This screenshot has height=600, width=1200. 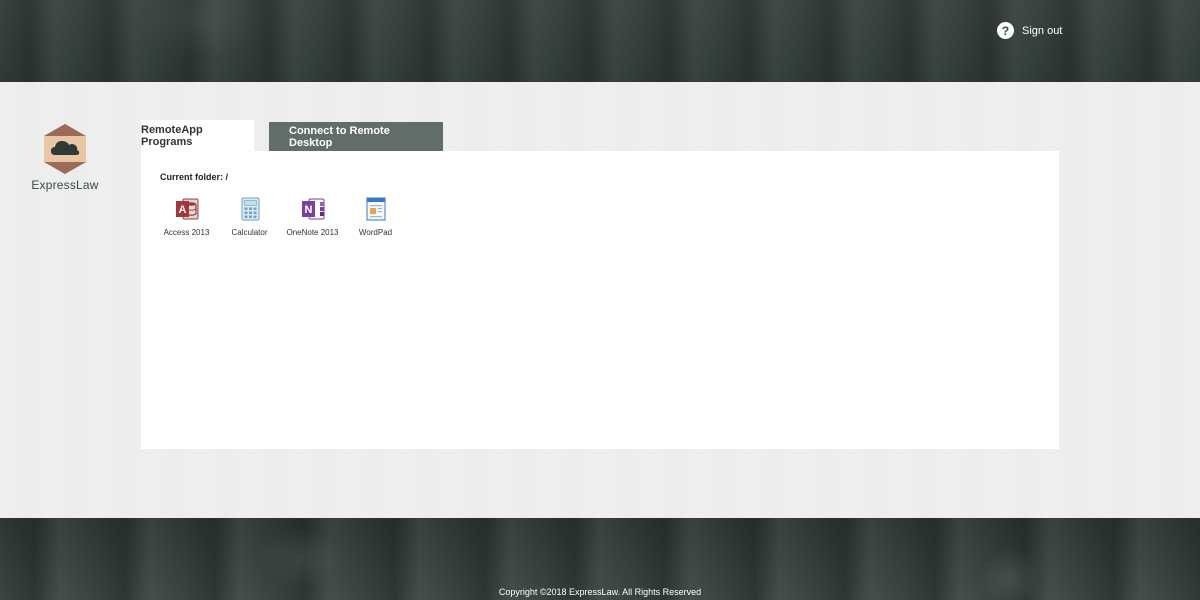 What do you see at coordinates (182, 210) in the screenshot?
I see `svg-text: A` at bounding box center [182, 210].